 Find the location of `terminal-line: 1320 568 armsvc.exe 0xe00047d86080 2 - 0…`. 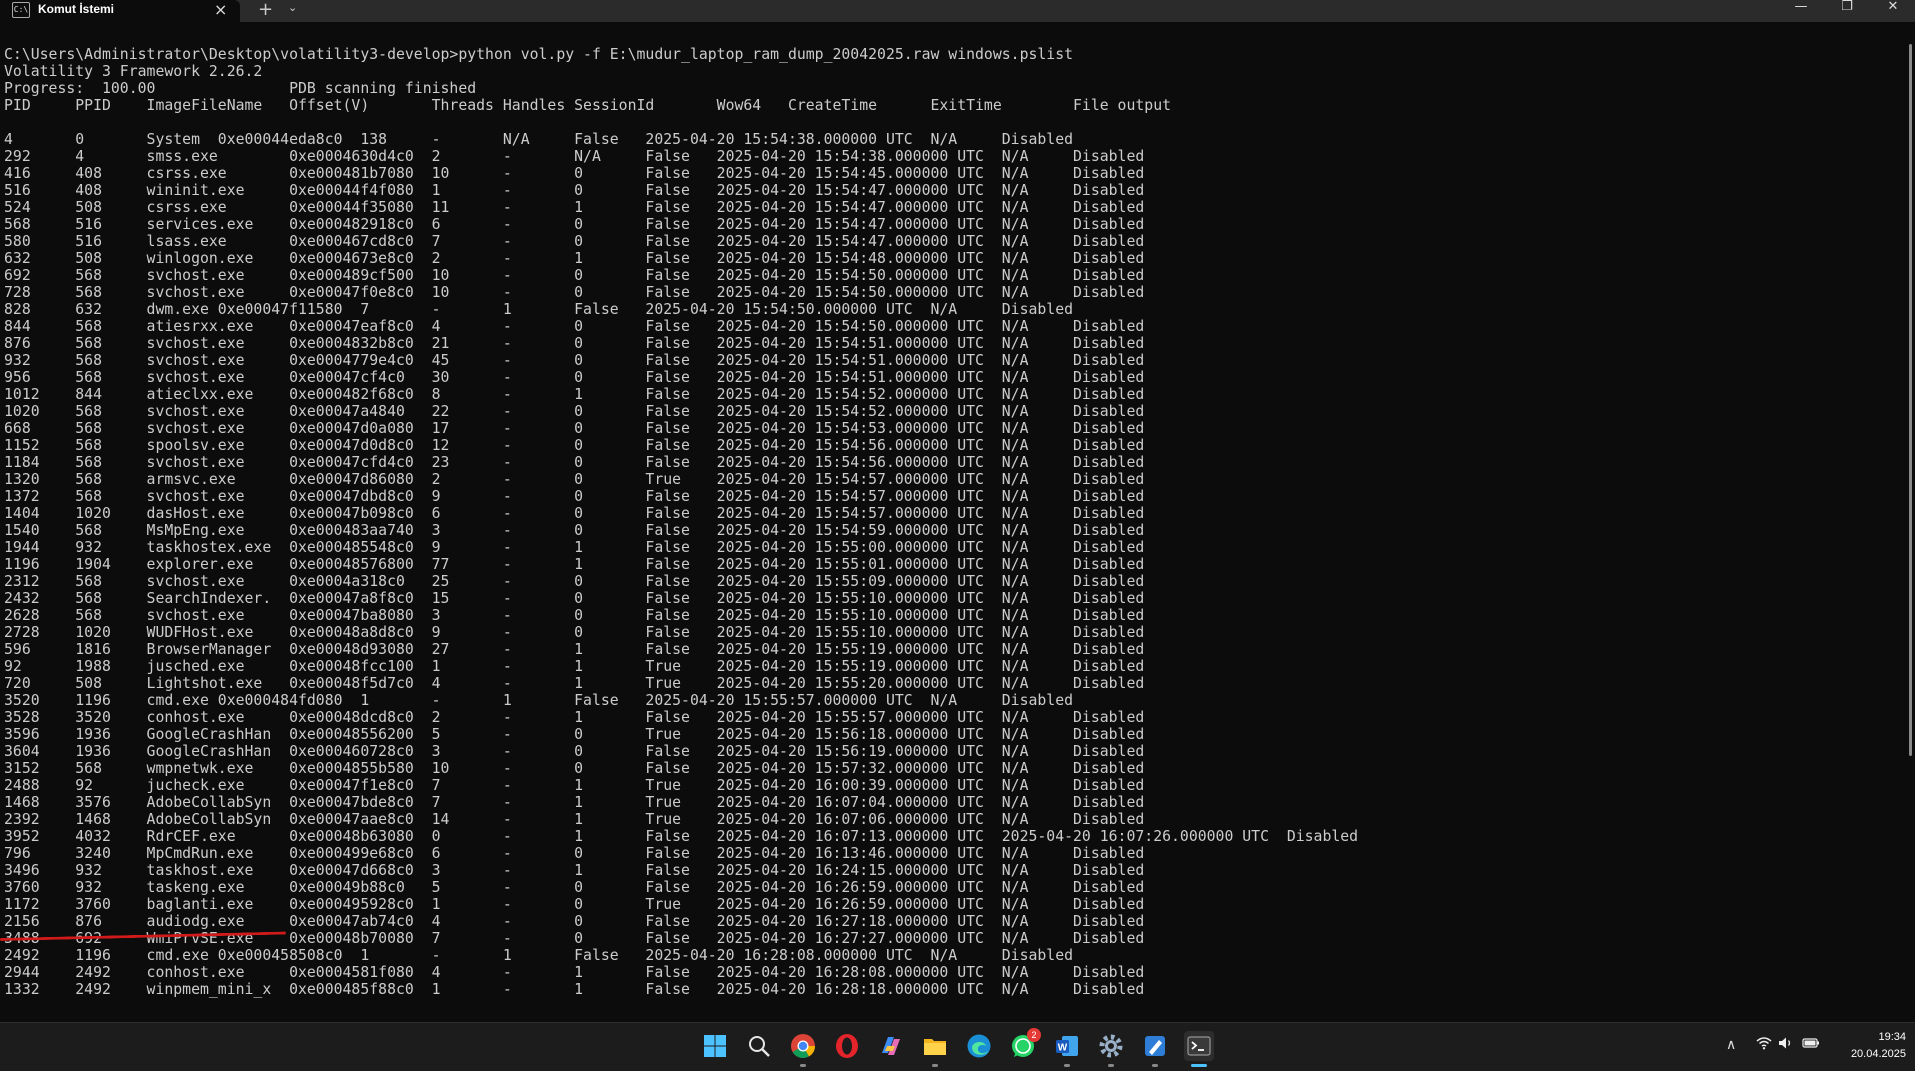

terminal-line: 1320 568 armsvc.exe 0xe00047d86080 2 - 0… is located at coordinates (574, 479).